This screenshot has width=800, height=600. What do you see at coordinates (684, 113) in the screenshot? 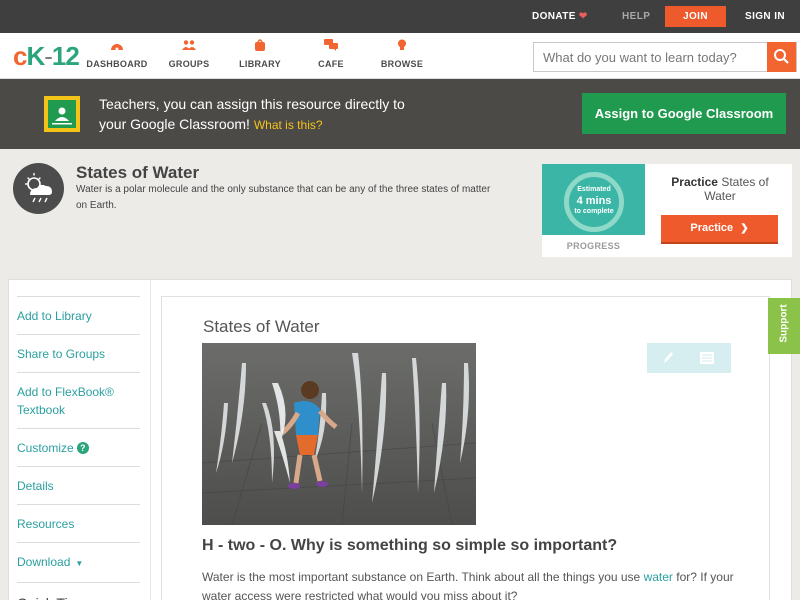
I see `assign-google-classroom-button: Assign to Google Classroom` at bounding box center [684, 113].